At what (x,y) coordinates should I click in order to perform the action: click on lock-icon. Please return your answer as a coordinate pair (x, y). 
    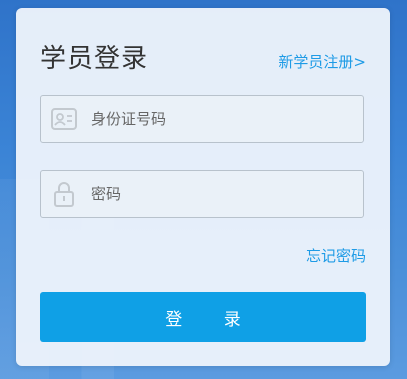
    Looking at the image, I should click on (64, 194).